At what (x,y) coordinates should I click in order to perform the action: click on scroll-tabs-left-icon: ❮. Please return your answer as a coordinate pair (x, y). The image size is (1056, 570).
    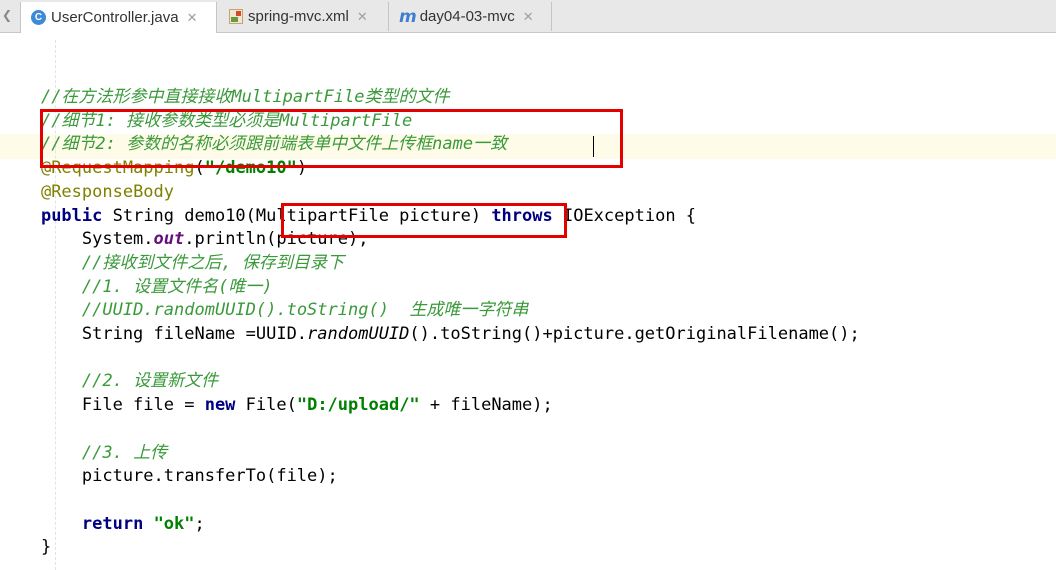
    Looking at the image, I should click on (7, 15).